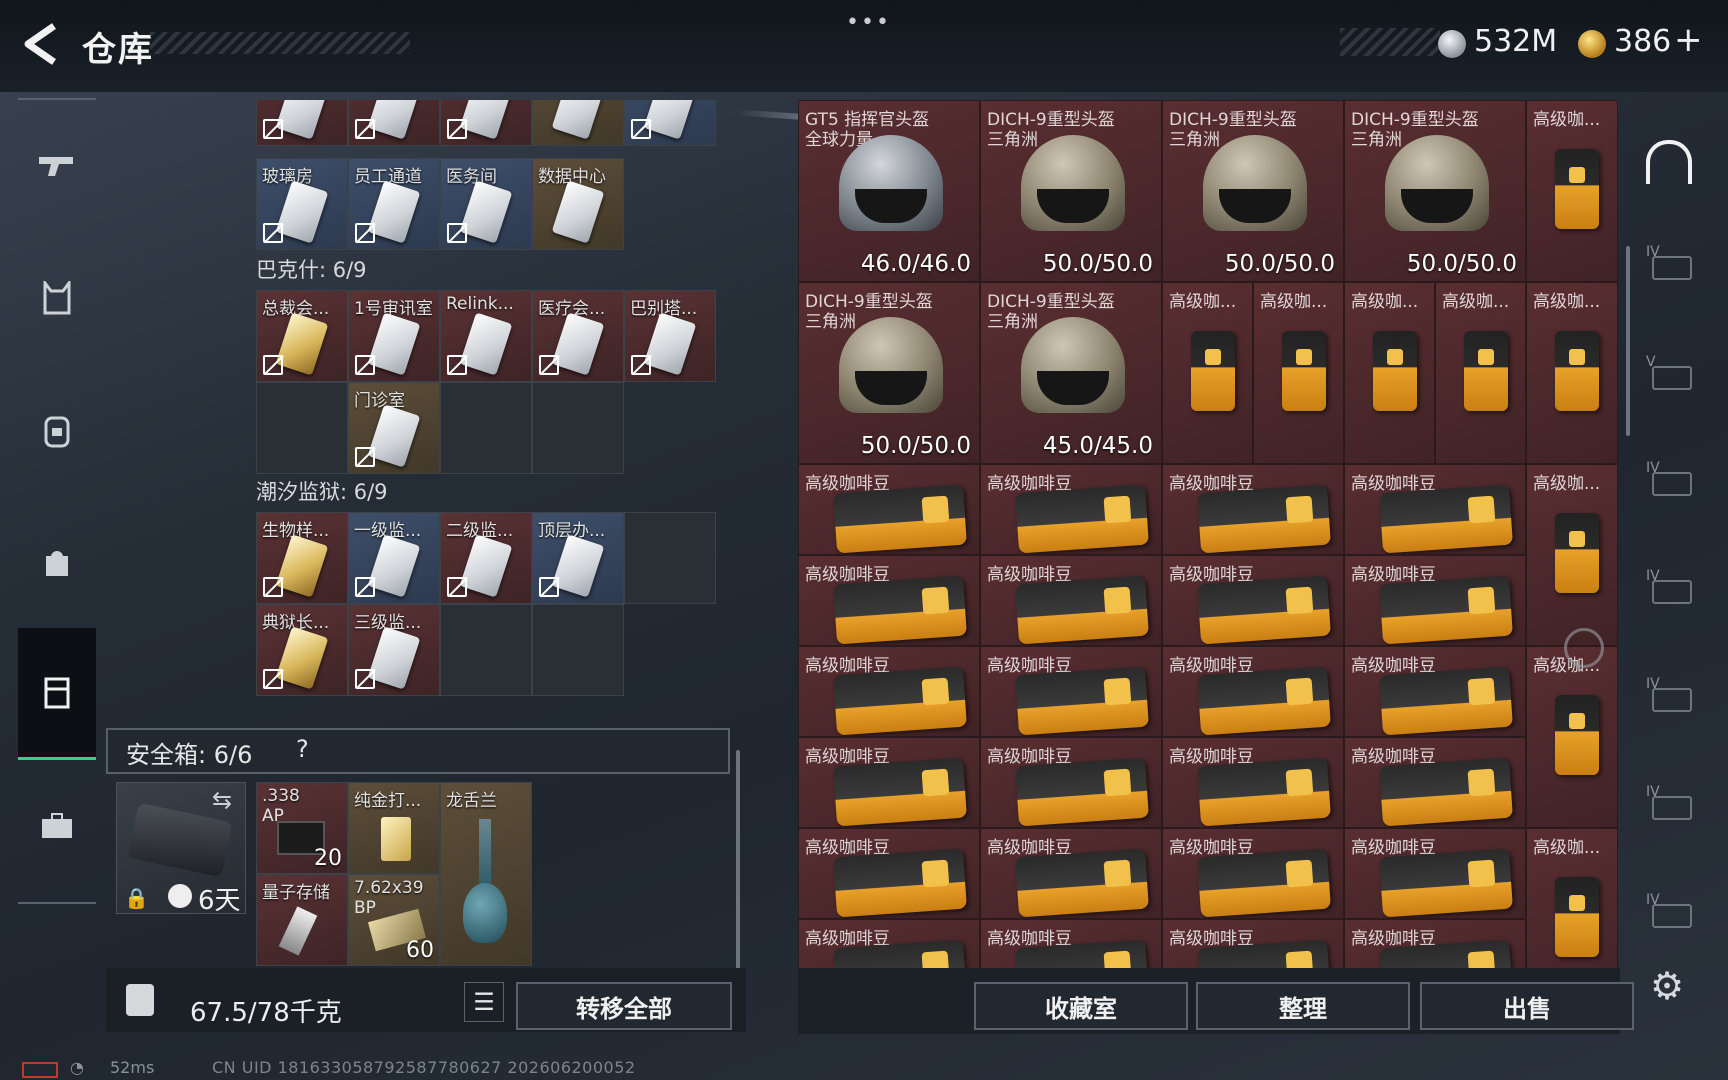 The width and height of the screenshot is (1728, 1080). Describe the element at coordinates (222, 800) in the screenshot. I see `swap-icon: ⇆` at that location.